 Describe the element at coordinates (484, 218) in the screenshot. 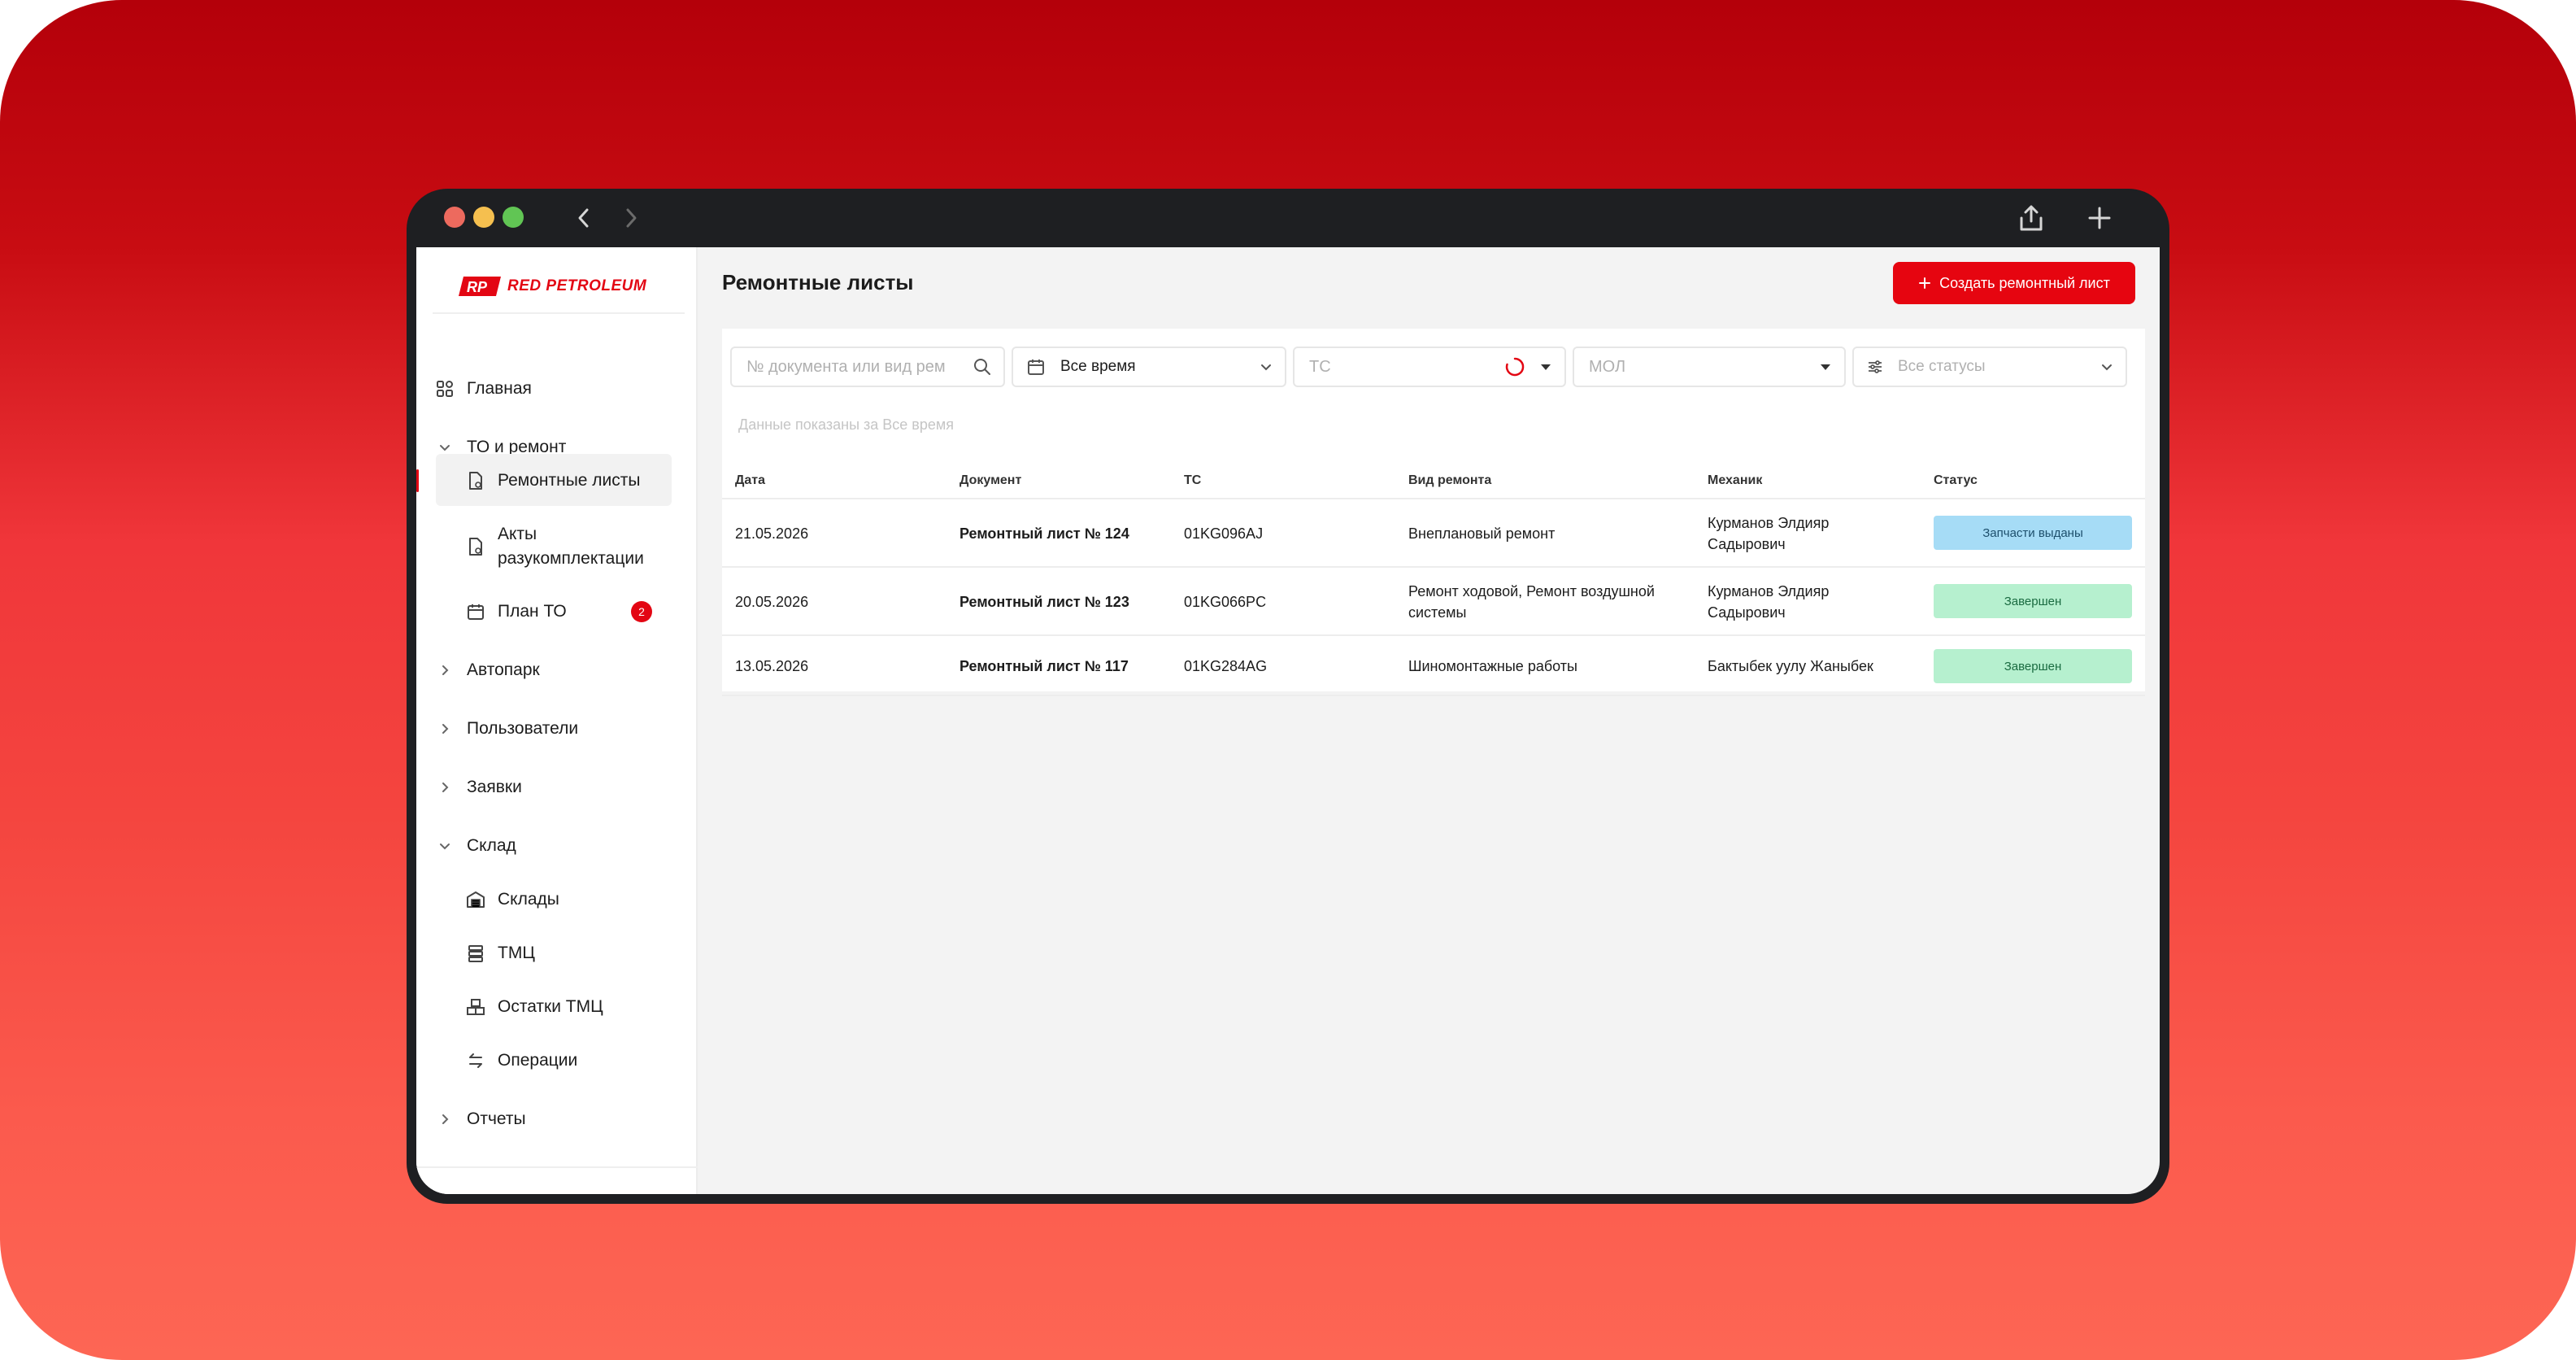

I see `minimize-window-button` at that location.